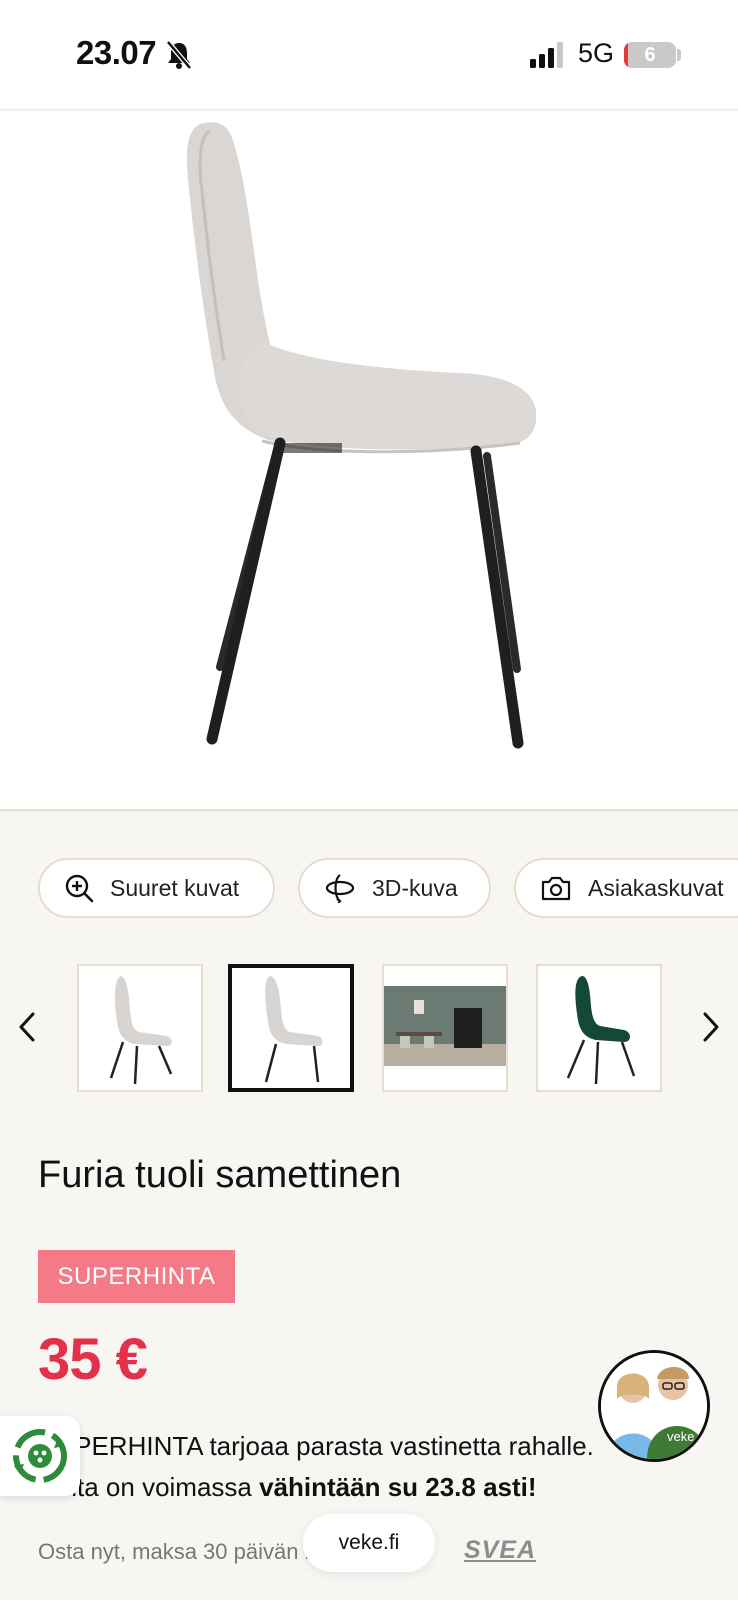 This screenshot has width=738, height=1600. I want to click on product-title: Furia tuoli samettinen, so click(220, 1175).